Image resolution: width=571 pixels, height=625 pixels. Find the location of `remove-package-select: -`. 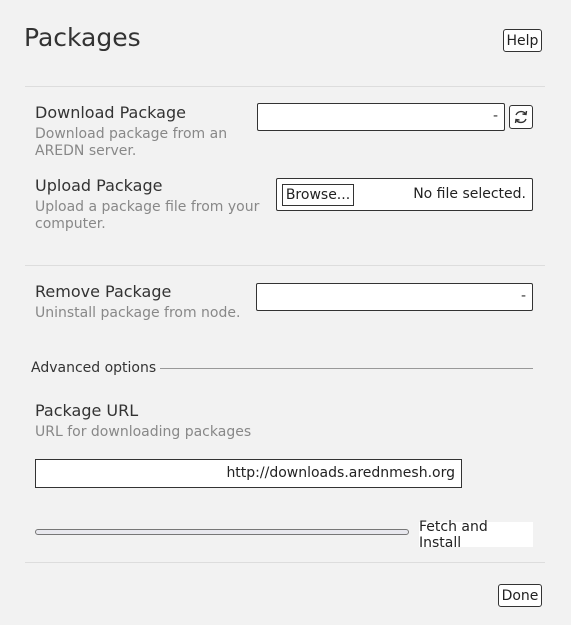

remove-package-select: - is located at coordinates (394, 297).